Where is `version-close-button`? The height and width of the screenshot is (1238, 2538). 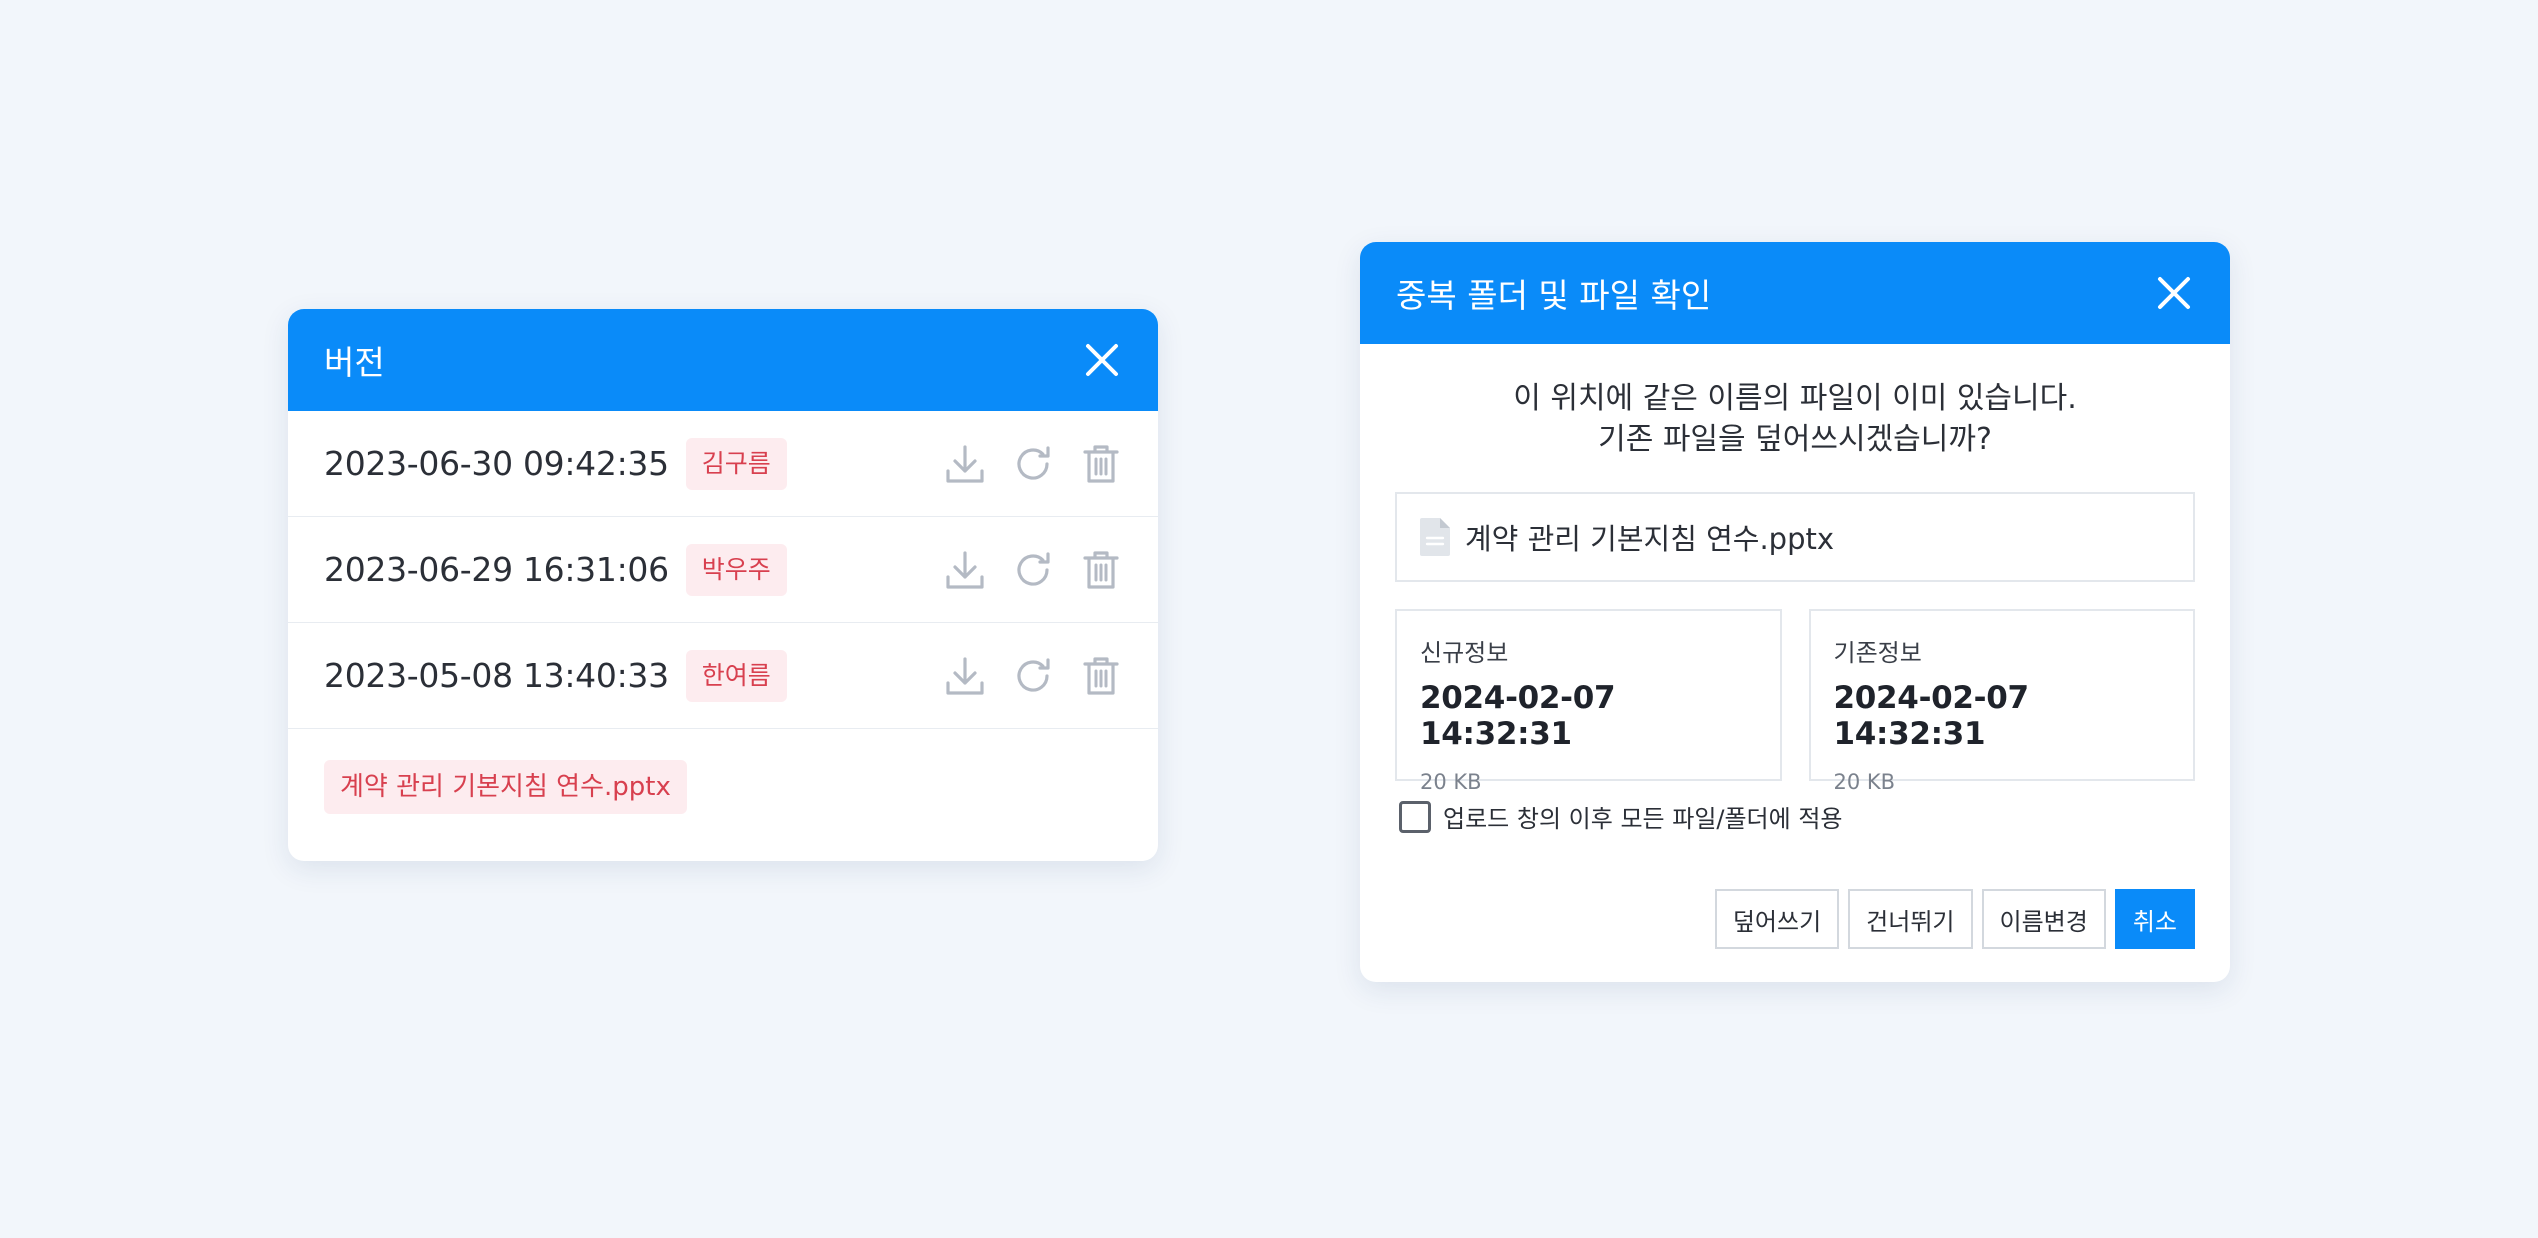 version-close-button is located at coordinates (1102, 360).